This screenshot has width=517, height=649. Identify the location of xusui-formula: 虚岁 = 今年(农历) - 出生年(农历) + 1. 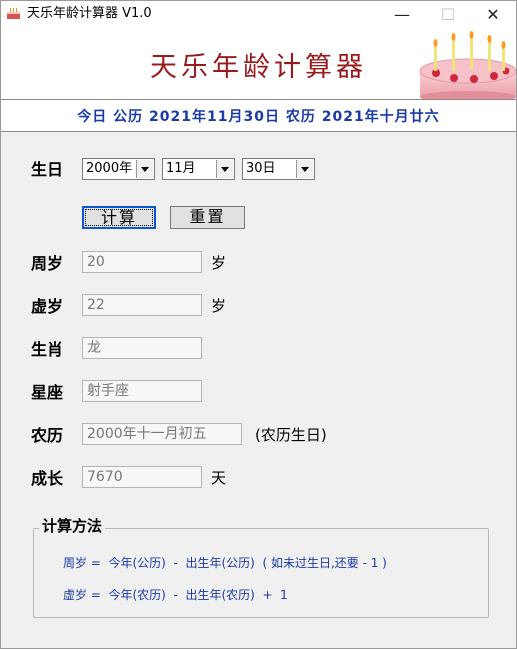
(175, 595).